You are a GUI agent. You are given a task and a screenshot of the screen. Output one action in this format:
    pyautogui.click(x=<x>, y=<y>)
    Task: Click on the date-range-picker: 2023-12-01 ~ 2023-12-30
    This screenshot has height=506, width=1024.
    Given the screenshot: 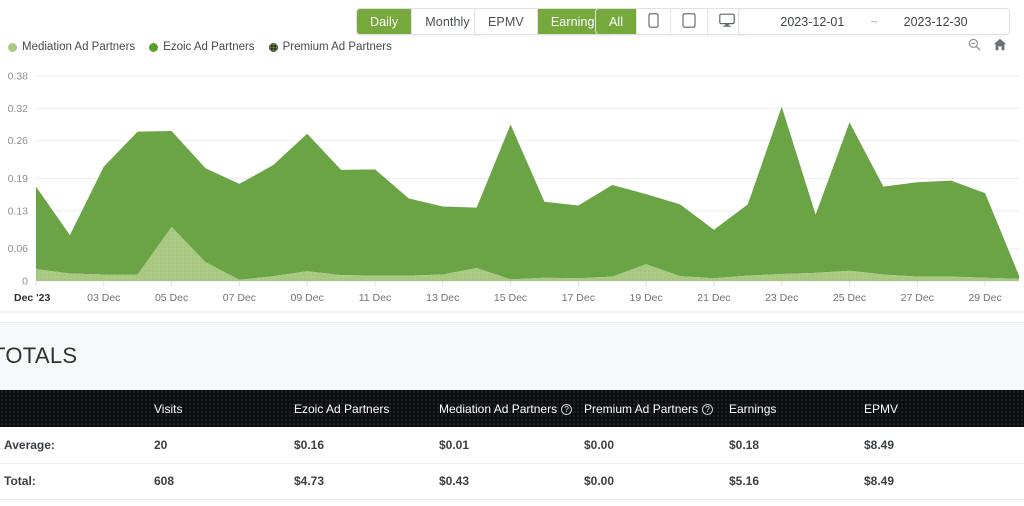 What is the action you would take?
    pyautogui.click(x=874, y=21)
    